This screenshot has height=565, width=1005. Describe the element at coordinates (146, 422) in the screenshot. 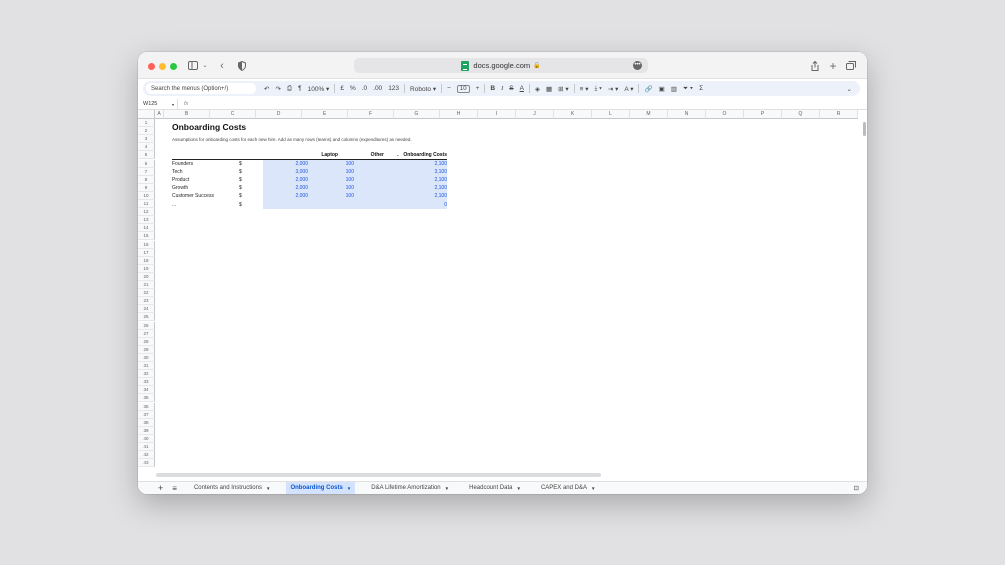

I see `row-header: 38` at that location.